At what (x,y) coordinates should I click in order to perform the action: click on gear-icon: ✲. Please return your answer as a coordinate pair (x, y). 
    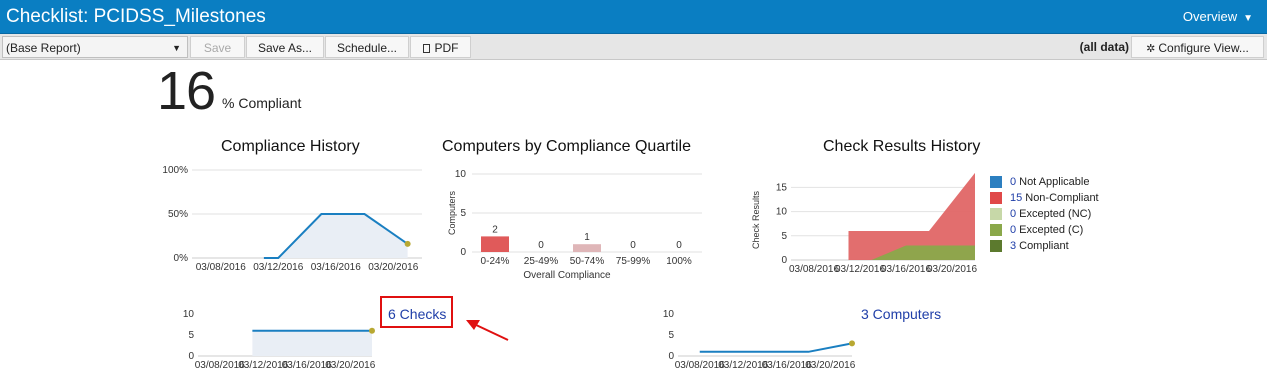
    Looking at the image, I should click on (1151, 49).